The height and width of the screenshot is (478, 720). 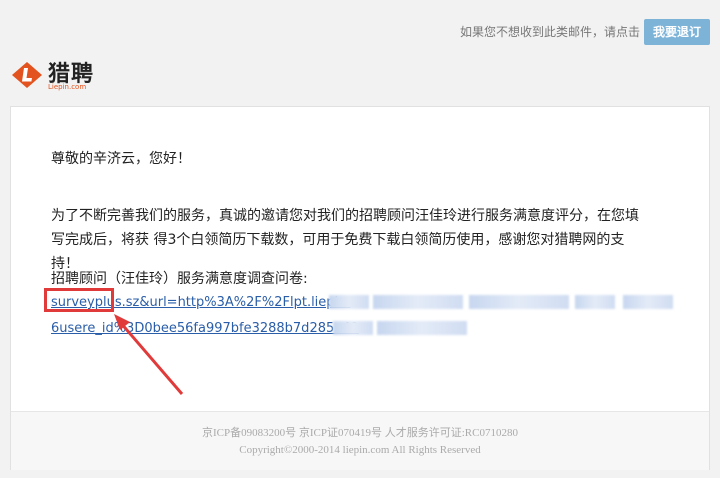 I want to click on logo-text-en: Liepin.com, so click(x=67, y=87).